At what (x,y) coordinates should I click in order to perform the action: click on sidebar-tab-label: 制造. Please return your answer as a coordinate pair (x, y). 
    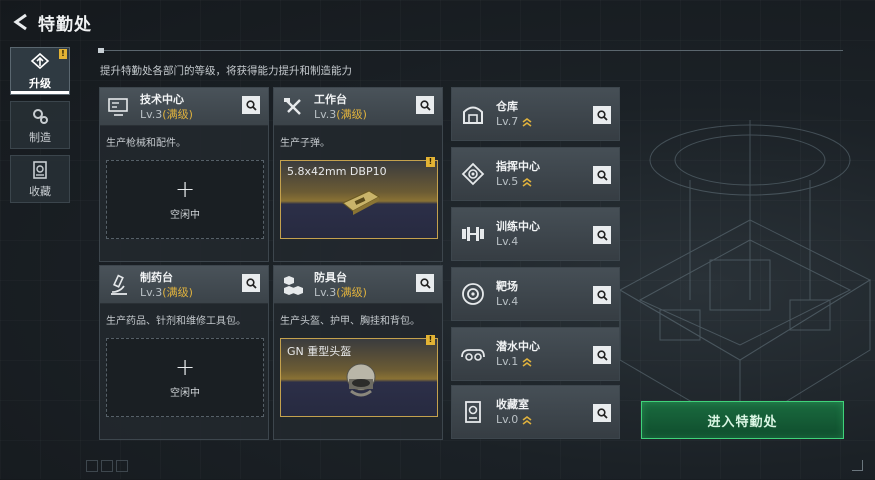
    Looking at the image, I should click on (40, 137).